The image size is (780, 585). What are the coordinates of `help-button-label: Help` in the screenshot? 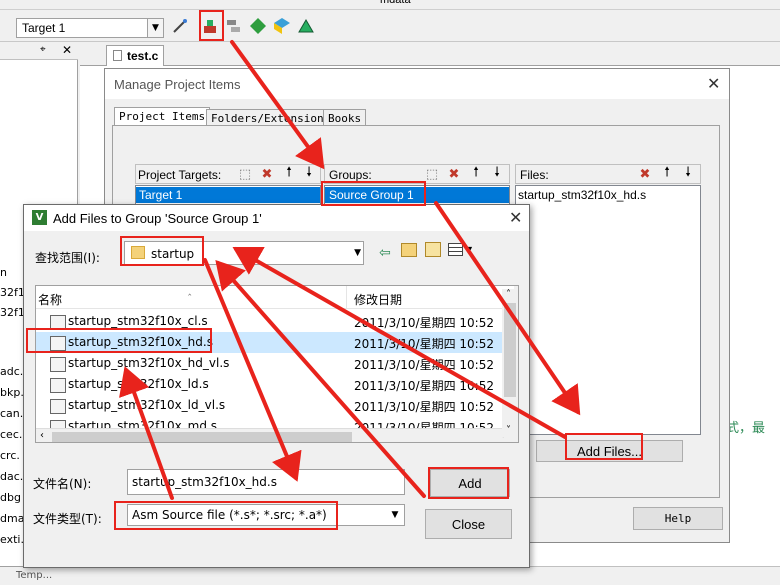 It's located at (678, 518).